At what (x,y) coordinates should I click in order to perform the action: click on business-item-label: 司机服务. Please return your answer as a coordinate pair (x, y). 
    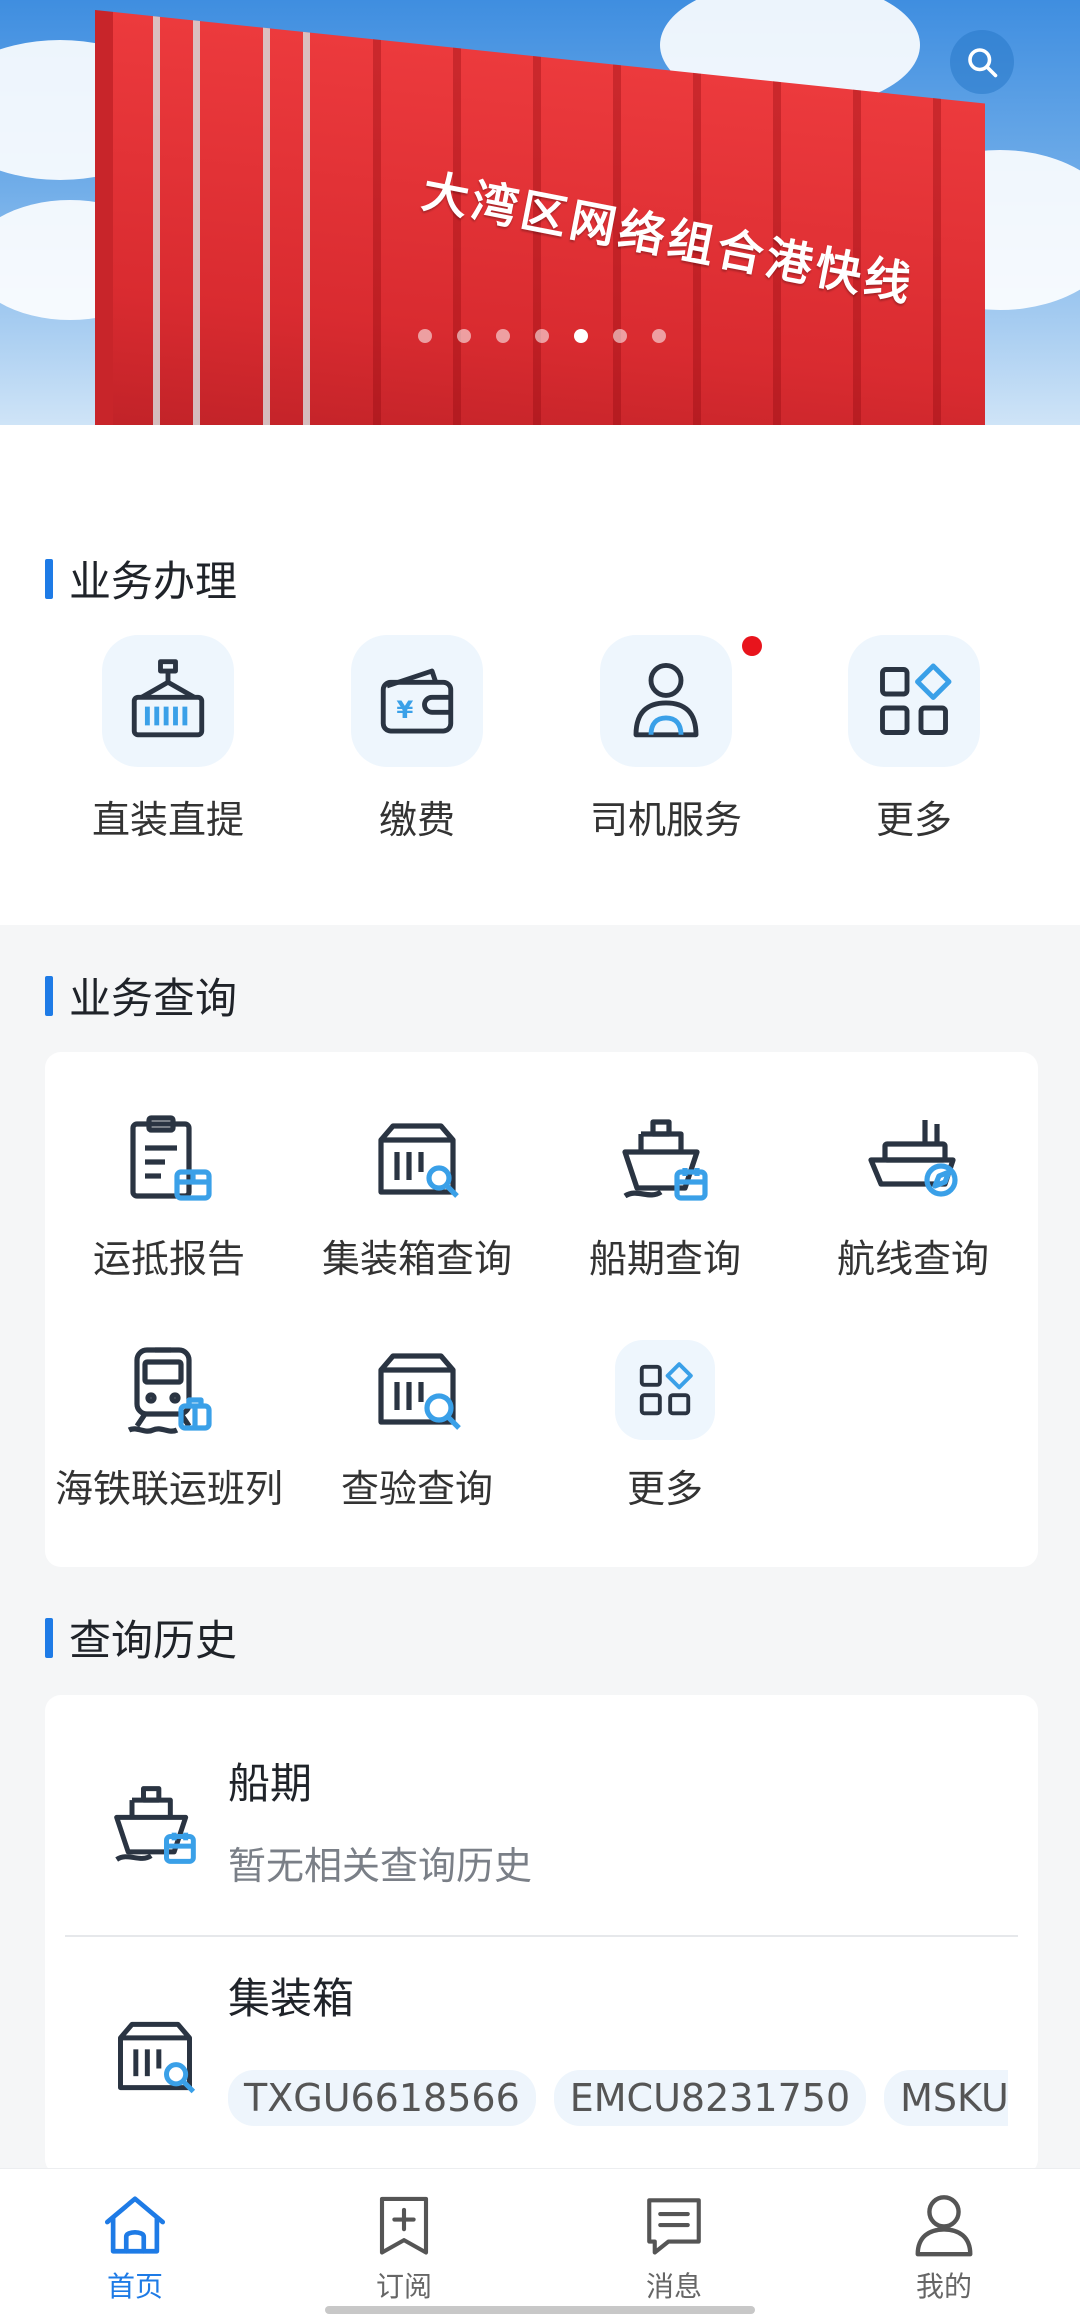
    Looking at the image, I should click on (665, 820).